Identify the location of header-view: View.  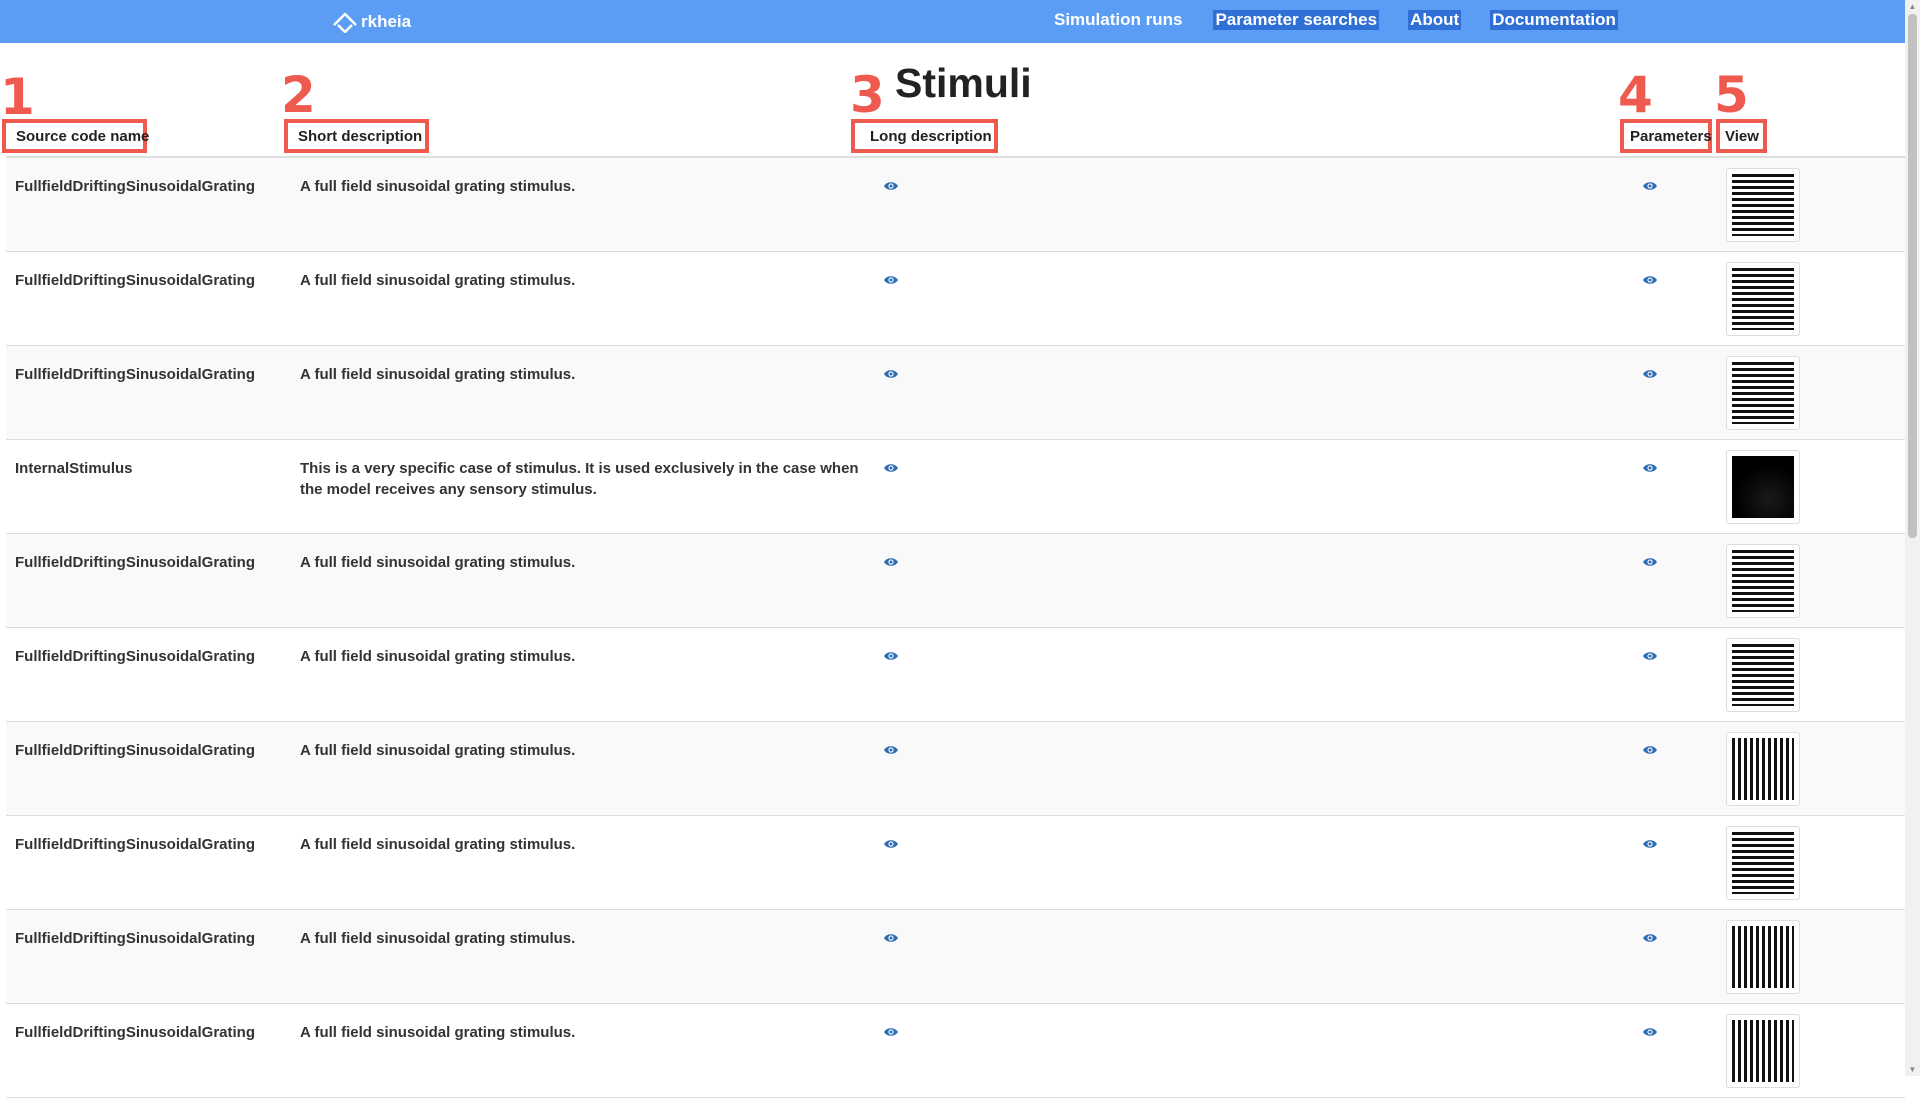
(1741, 136).